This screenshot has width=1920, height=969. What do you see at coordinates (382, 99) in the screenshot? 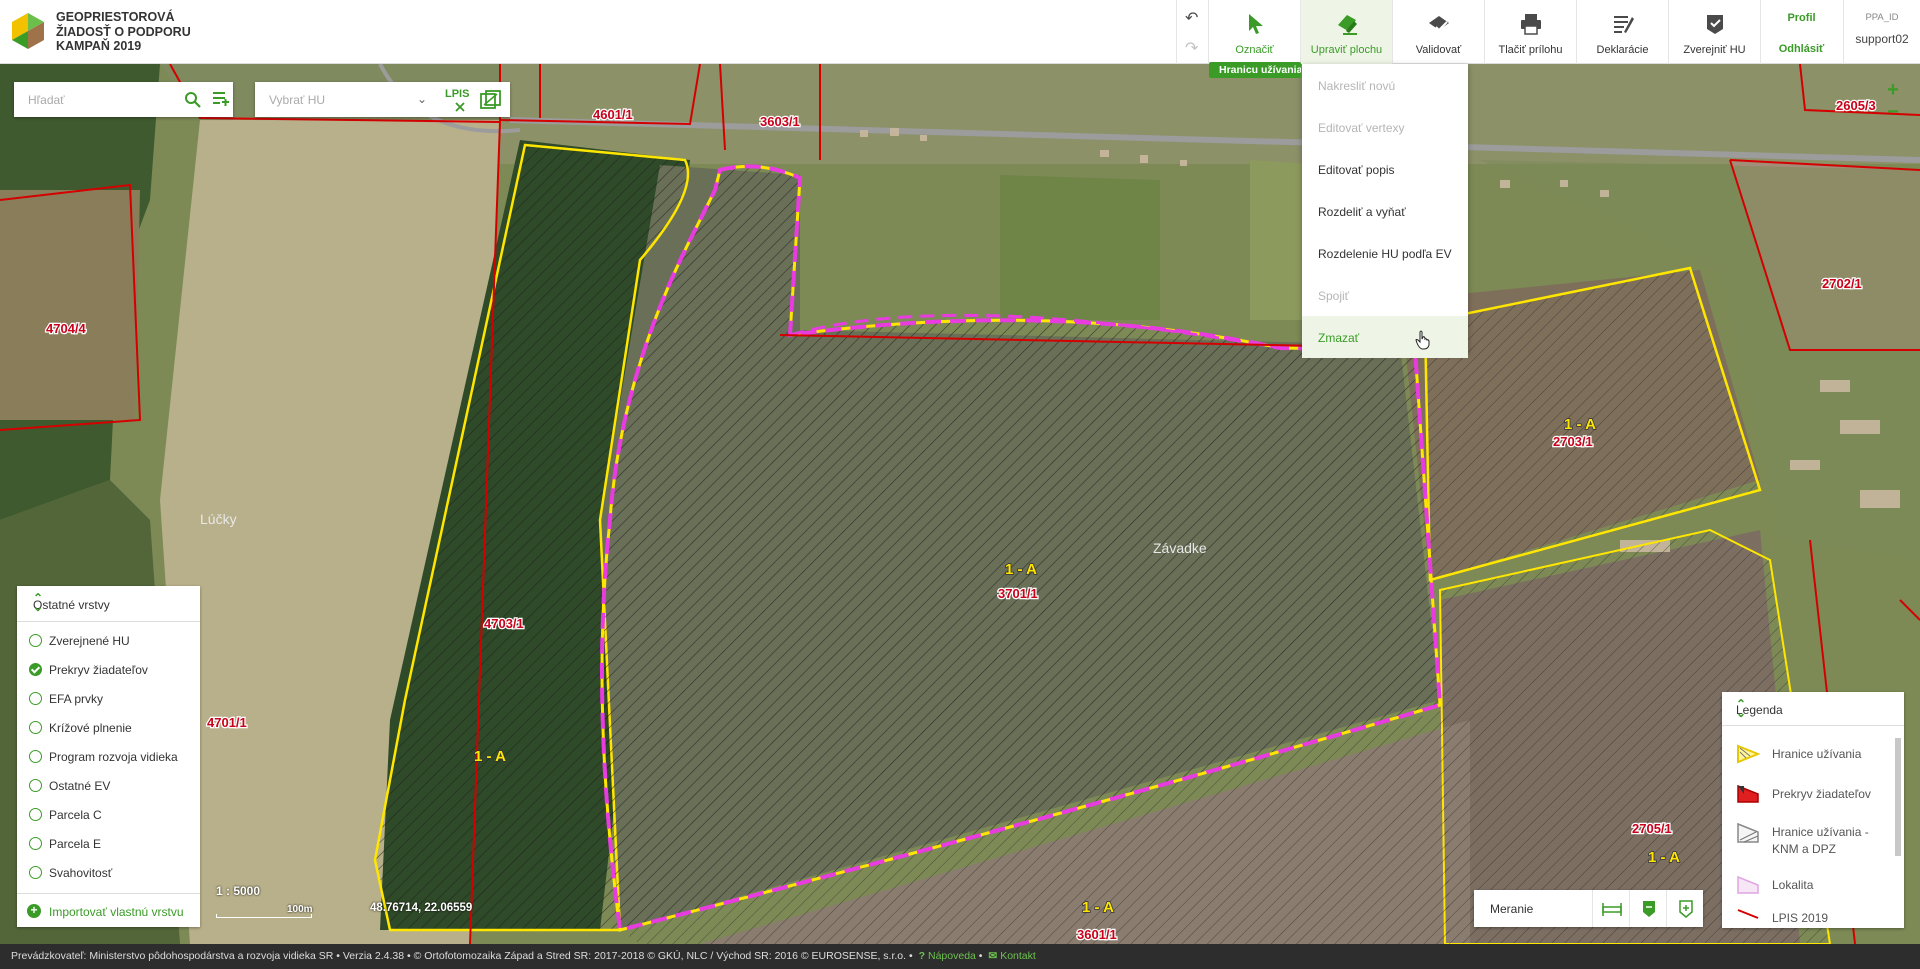
I see `hu-select: Vybrať HU ⌄ LPIS` at bounding box center [382, 99].